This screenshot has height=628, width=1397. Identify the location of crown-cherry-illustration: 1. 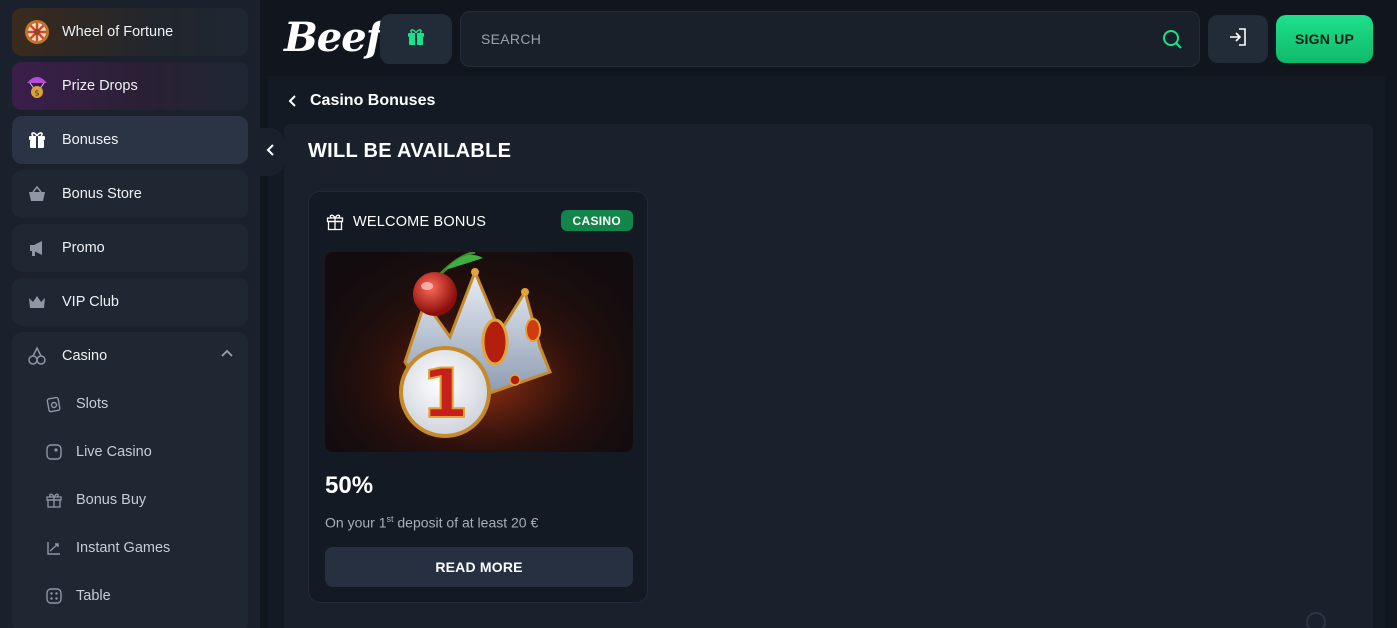
(479, 352).